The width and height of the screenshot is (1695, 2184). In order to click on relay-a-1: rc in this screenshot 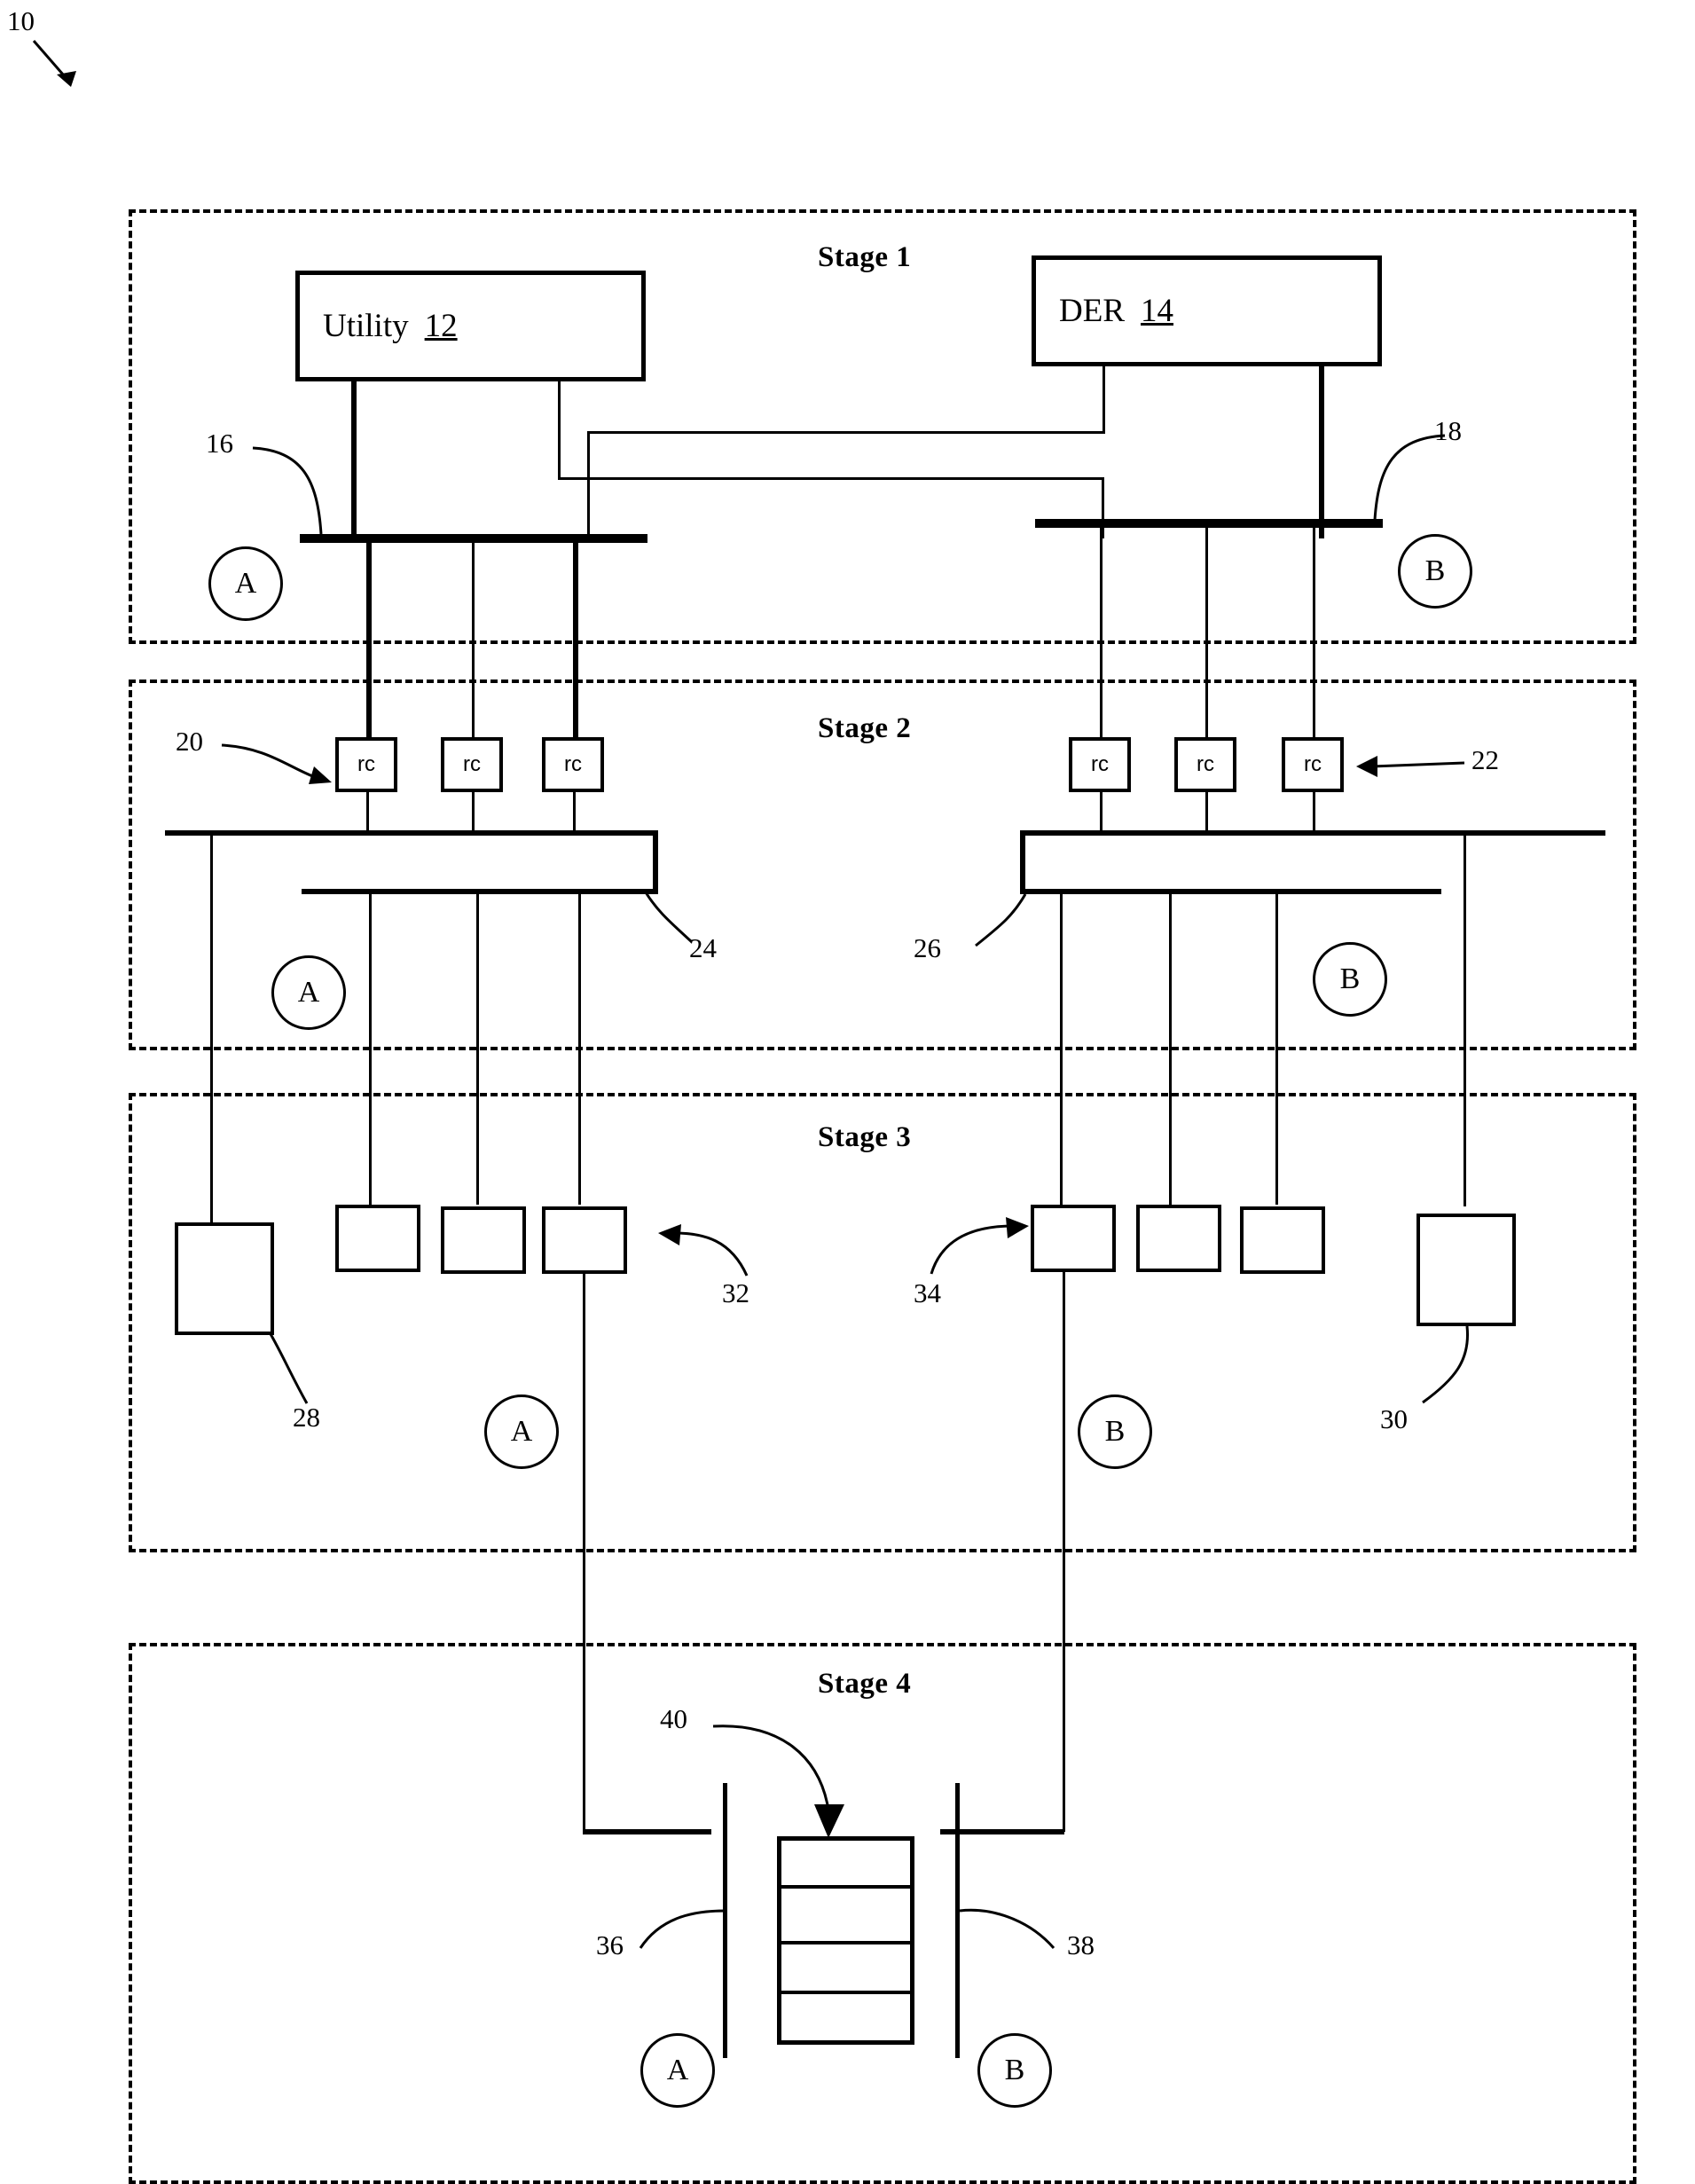, I will do `click(366, 764)`.